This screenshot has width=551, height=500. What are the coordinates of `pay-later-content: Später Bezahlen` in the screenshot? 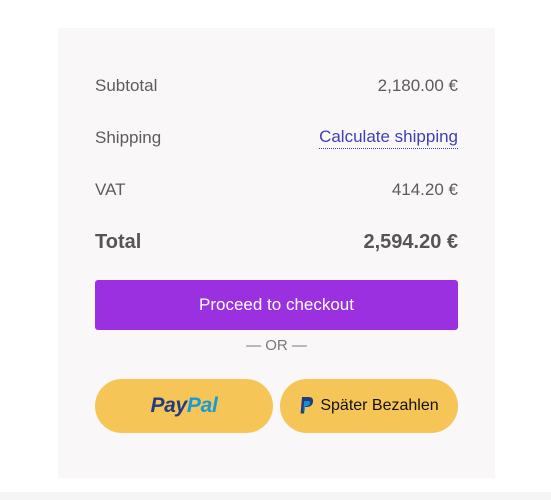 It's located at (369, 406).